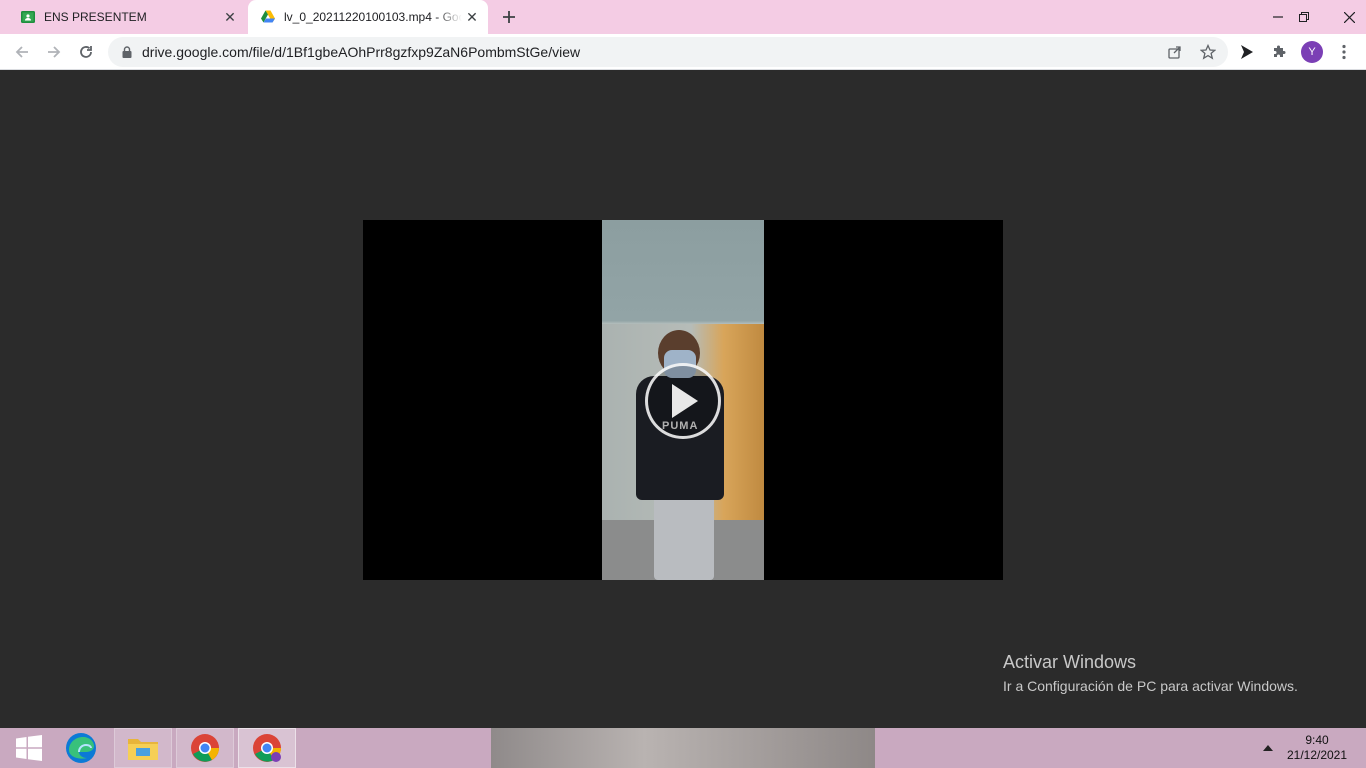 Image resolution: width=1366 pixels, height=768 pixels. I want to click on clock-date: 21/12/2021, so click(1317, 755).